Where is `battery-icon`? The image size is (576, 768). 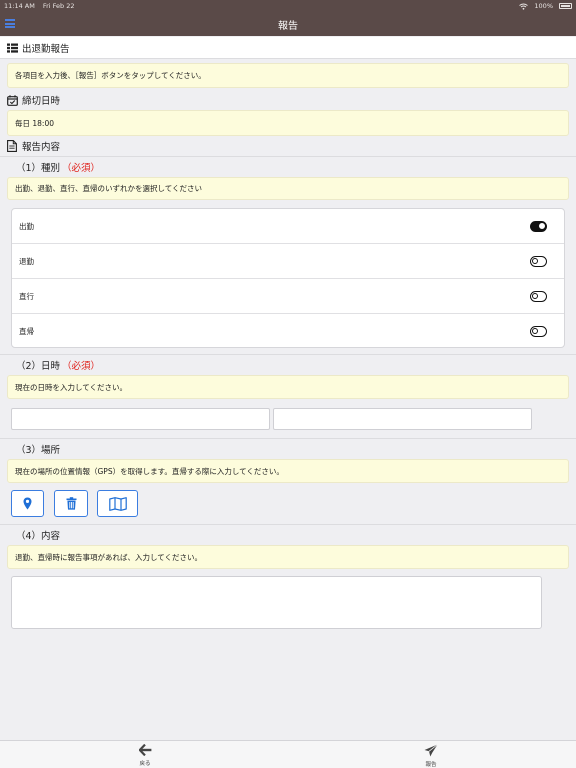 battery-icon is located at coordinates (565, 6).